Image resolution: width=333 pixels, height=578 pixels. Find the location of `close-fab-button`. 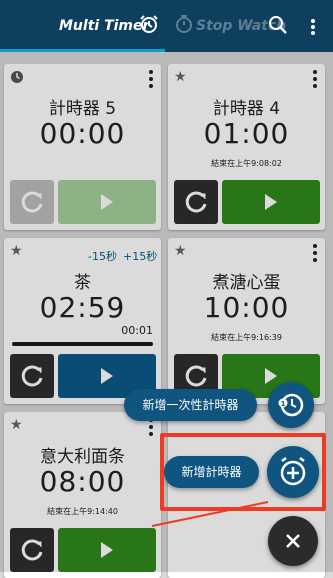

close-fab-button is located at coordinates (293, 541).